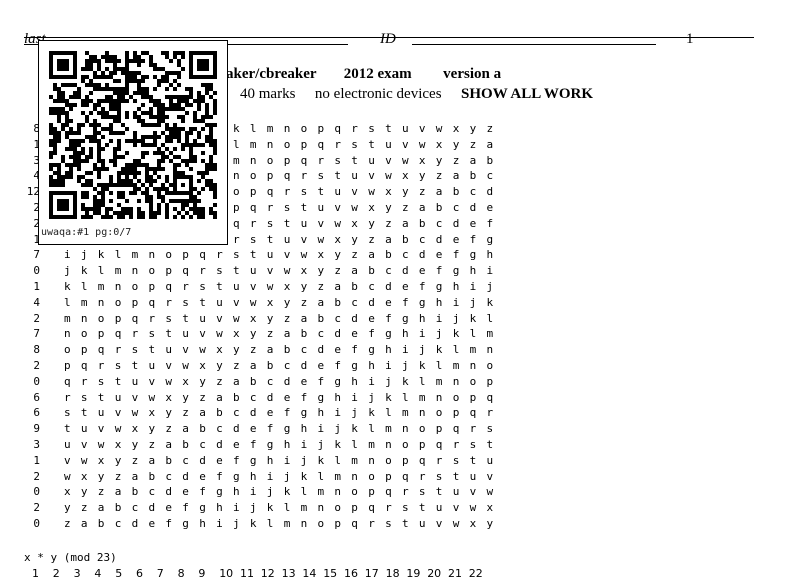 This screenshot has width=794, height=586. I want to click on cipher-letter: h, so click(236, 492).